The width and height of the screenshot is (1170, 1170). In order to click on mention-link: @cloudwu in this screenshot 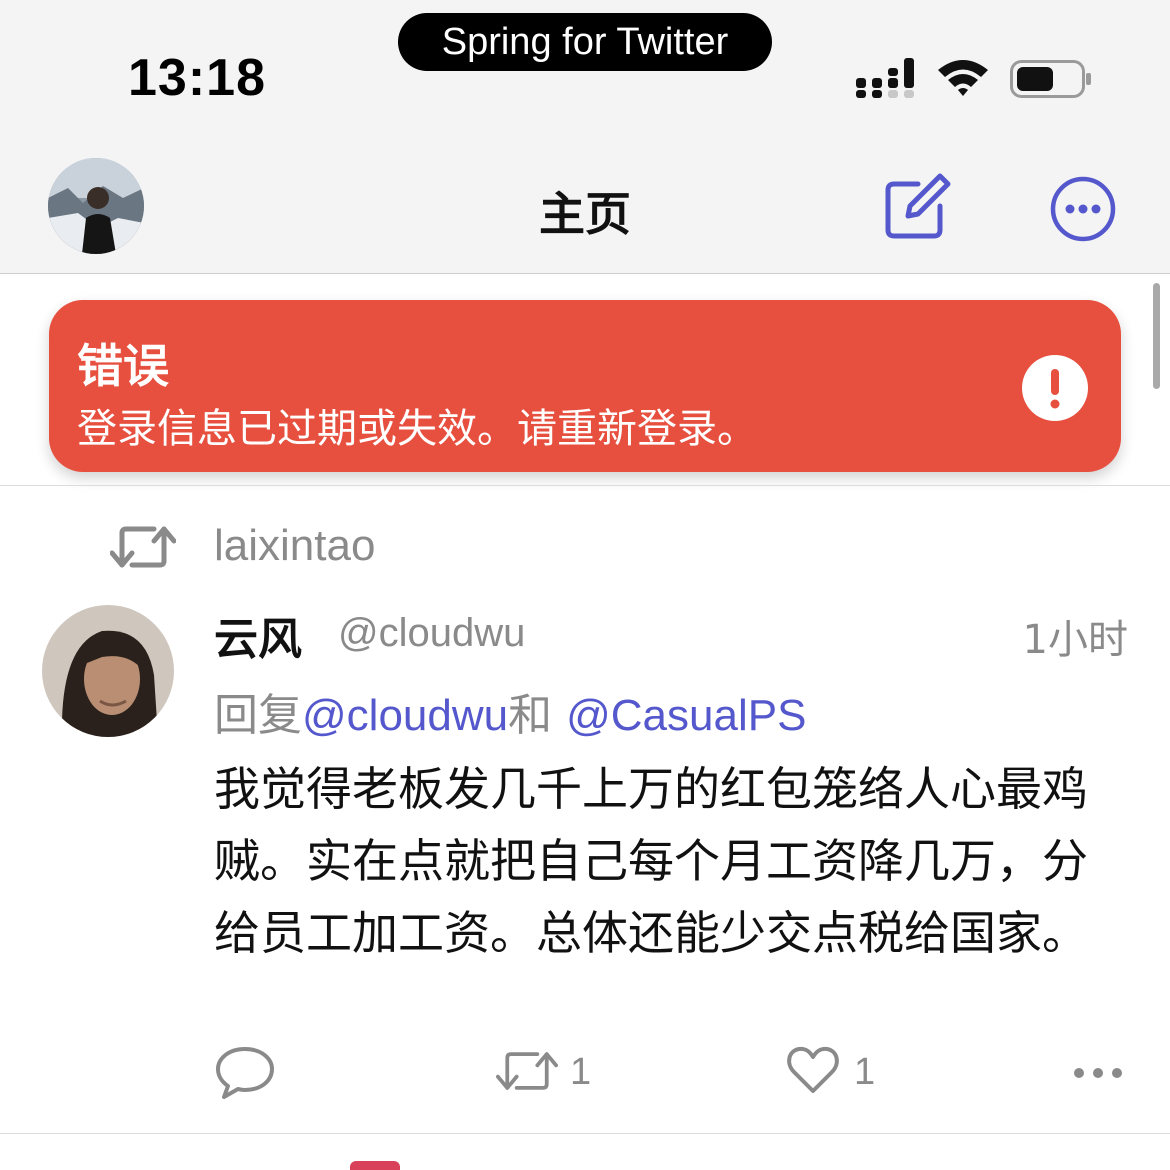, I will do `click(405, 715)`.